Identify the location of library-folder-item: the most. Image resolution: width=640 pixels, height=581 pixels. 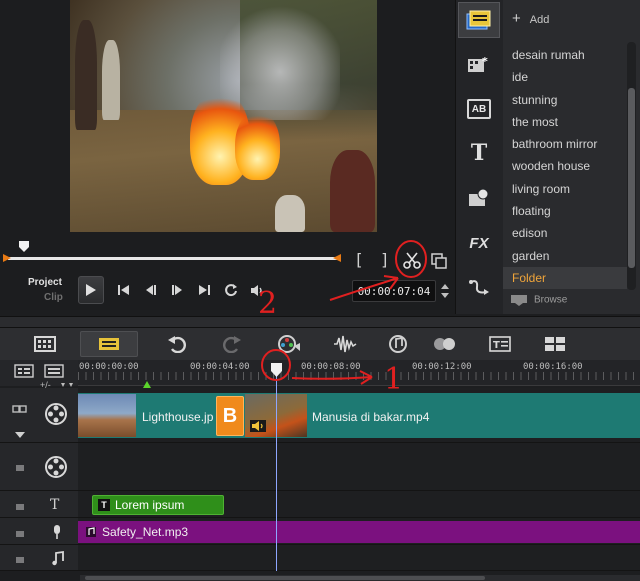
(565, 122).